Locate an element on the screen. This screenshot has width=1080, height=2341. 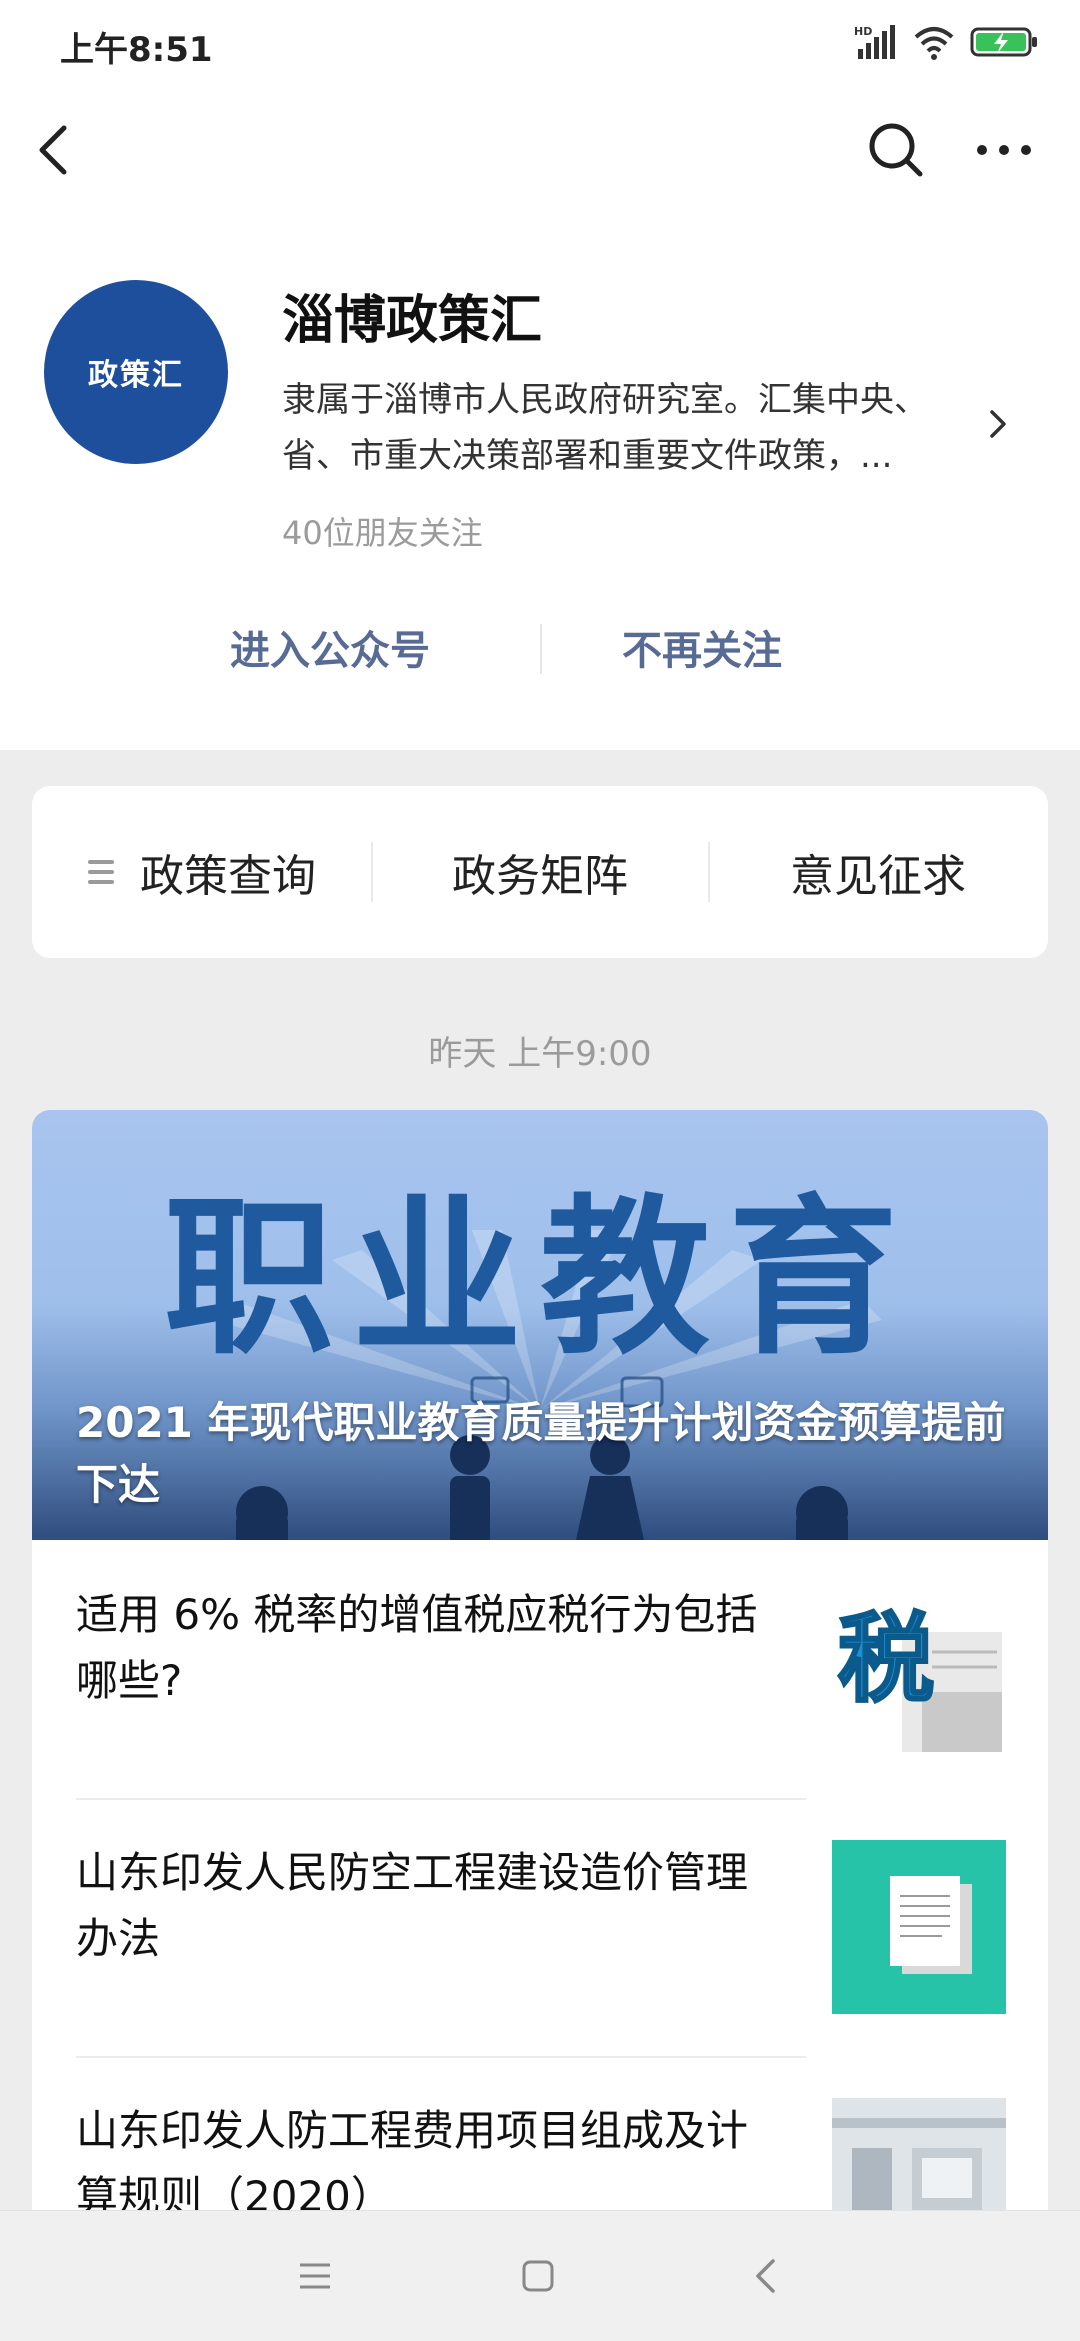
status-icons: HD is located at coordinates (947, 44).